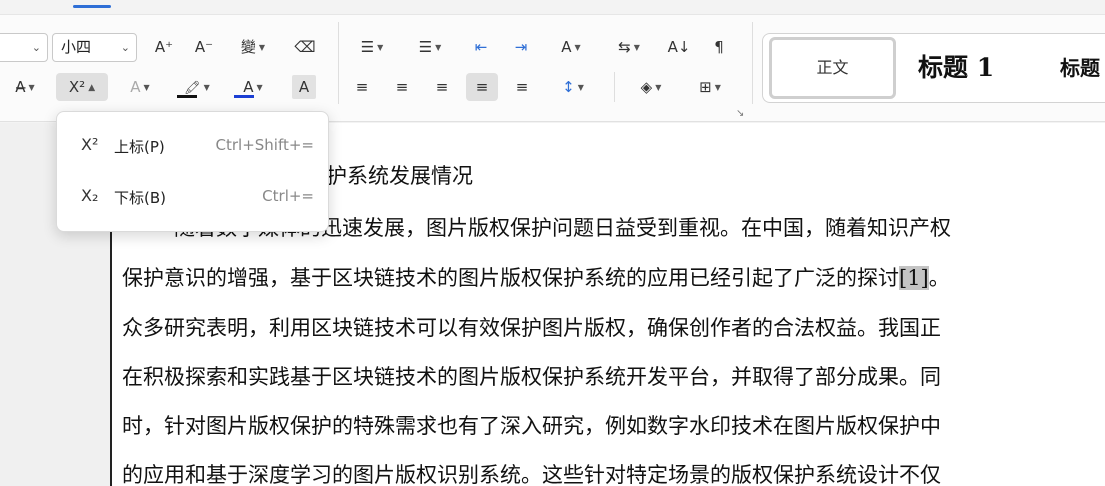  What do you see at coordinates (719, 47) in the screenshot?
I see `show-marks-icon: ¶` at bounding box center [719, 47].